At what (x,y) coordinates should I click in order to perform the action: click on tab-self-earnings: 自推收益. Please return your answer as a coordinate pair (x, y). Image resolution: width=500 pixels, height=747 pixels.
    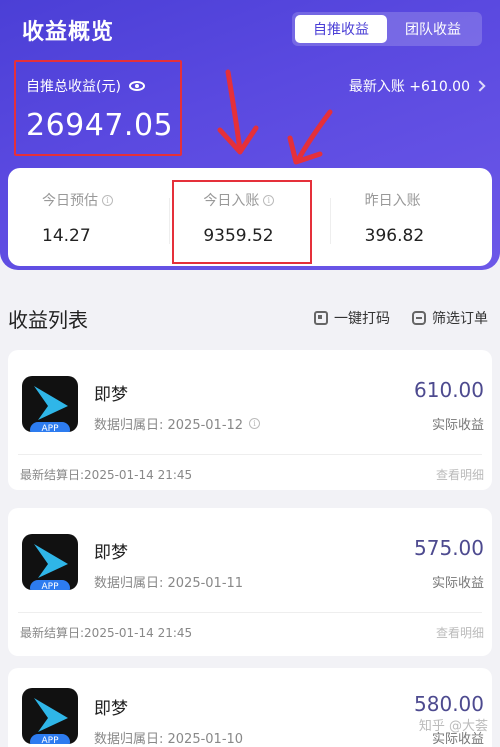
    Looking at the image, I should click on (341, 29).